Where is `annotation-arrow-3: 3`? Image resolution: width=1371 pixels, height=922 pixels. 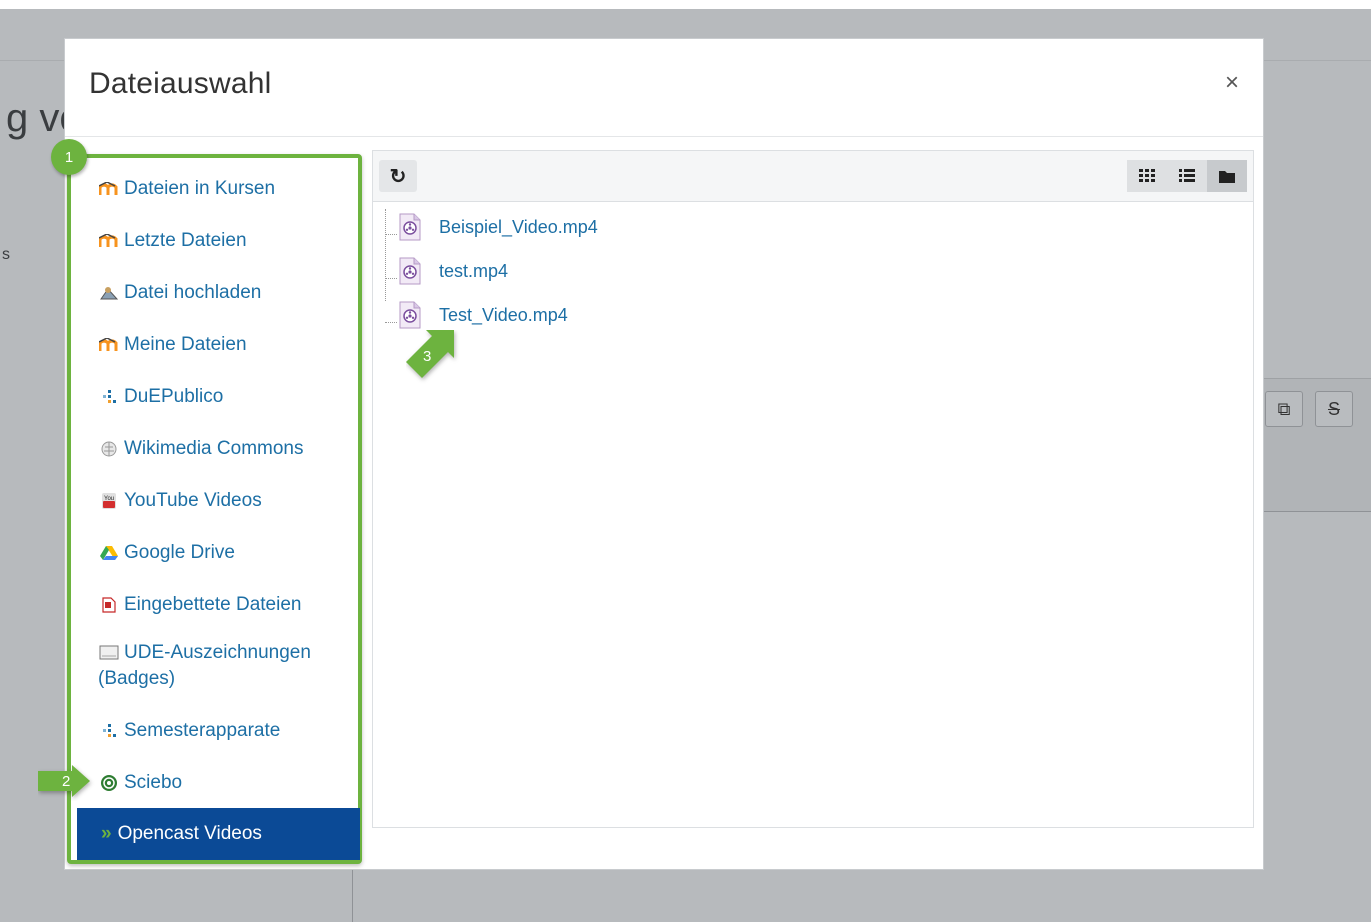 annotation-arrow-3: 3 is located at coordinates (430, 354).